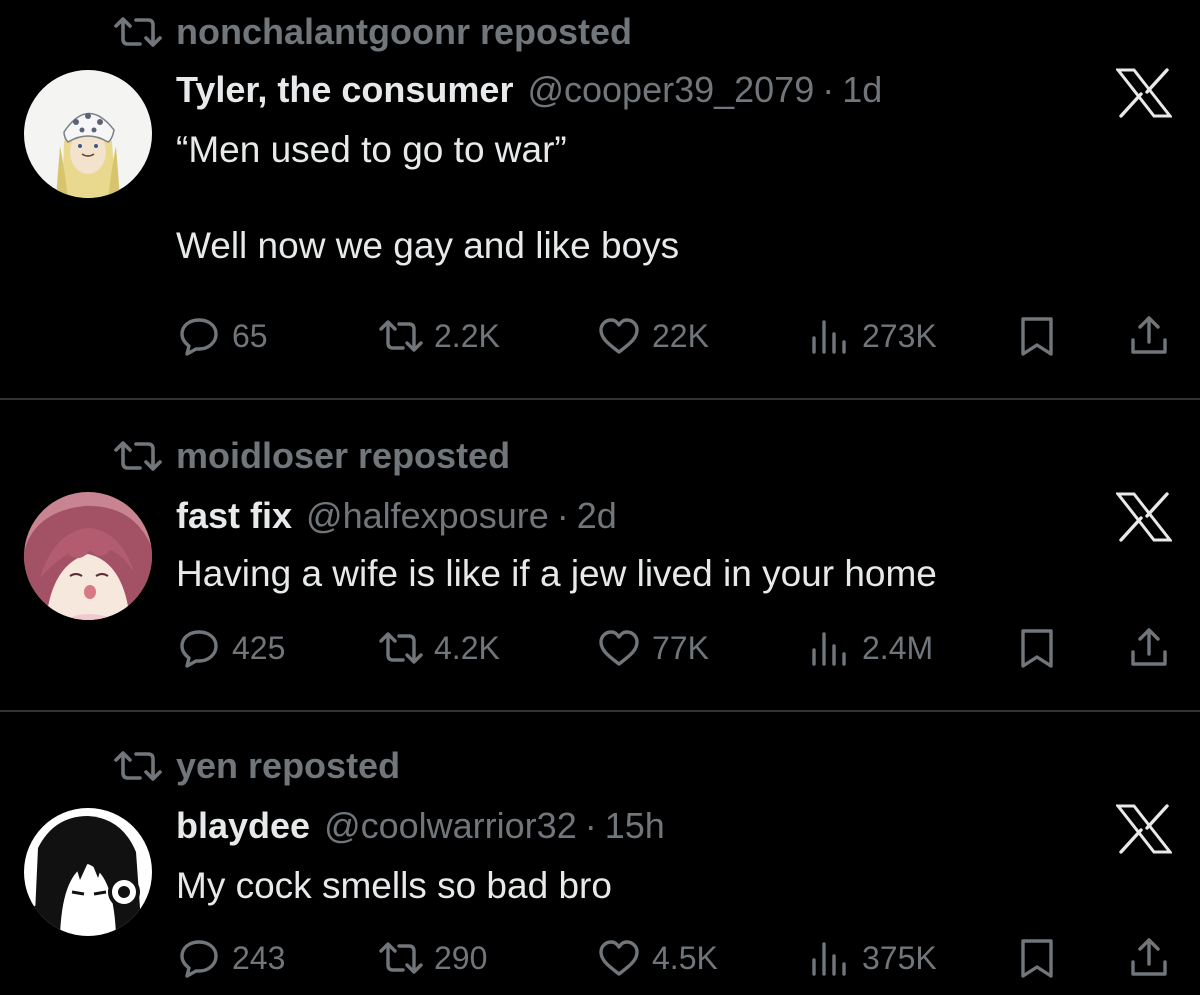 The image size is (1200, 995). I want to click on post-header: Tyler, the consumer @cooper39_2079 · 1d, so click(529, 90).